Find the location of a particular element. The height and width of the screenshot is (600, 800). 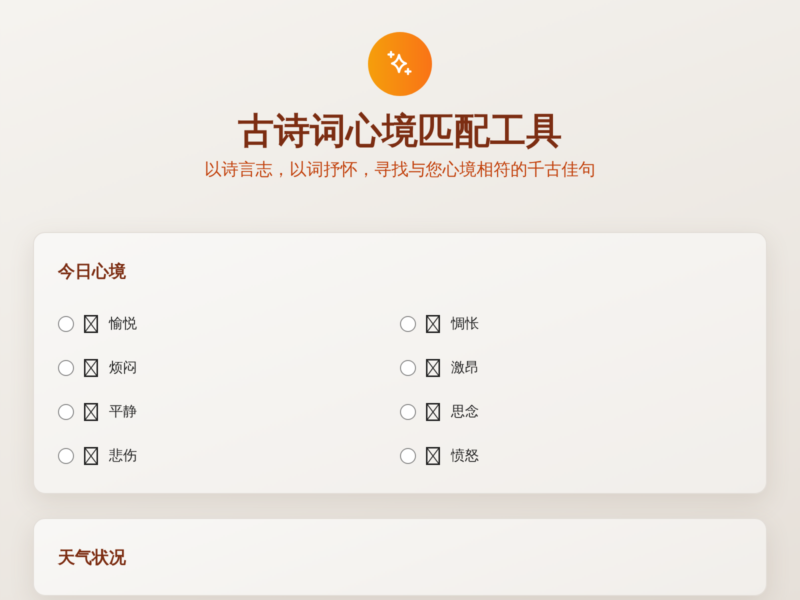

option-label: 思念 is located at coordinates (465, 412).